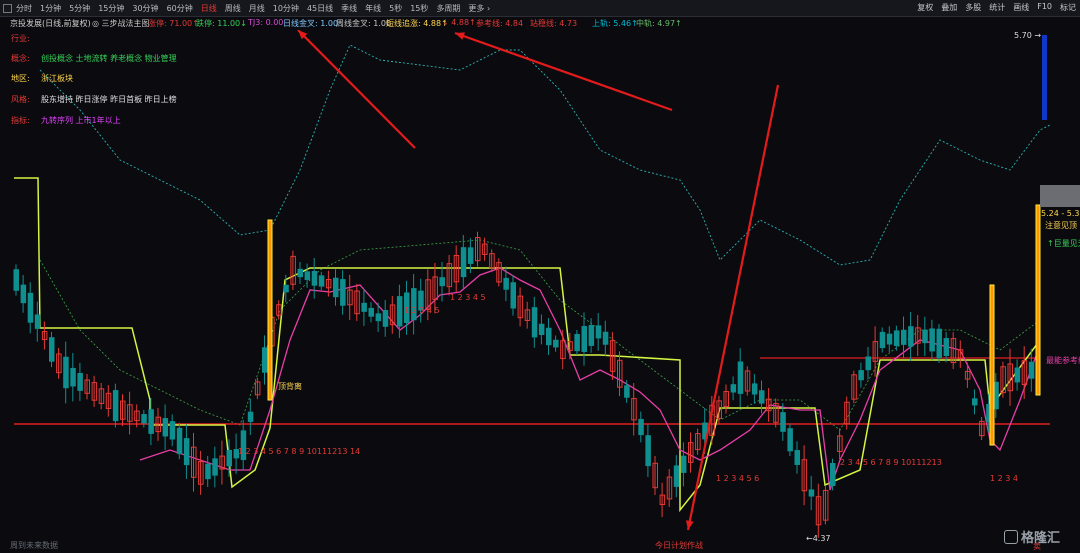 Image resolution: width=1080 pixels, height=553 pixels. Describe the element at coordinates (79, 8) in the screenshot. I see `tab-2: 5分钟` at that location.